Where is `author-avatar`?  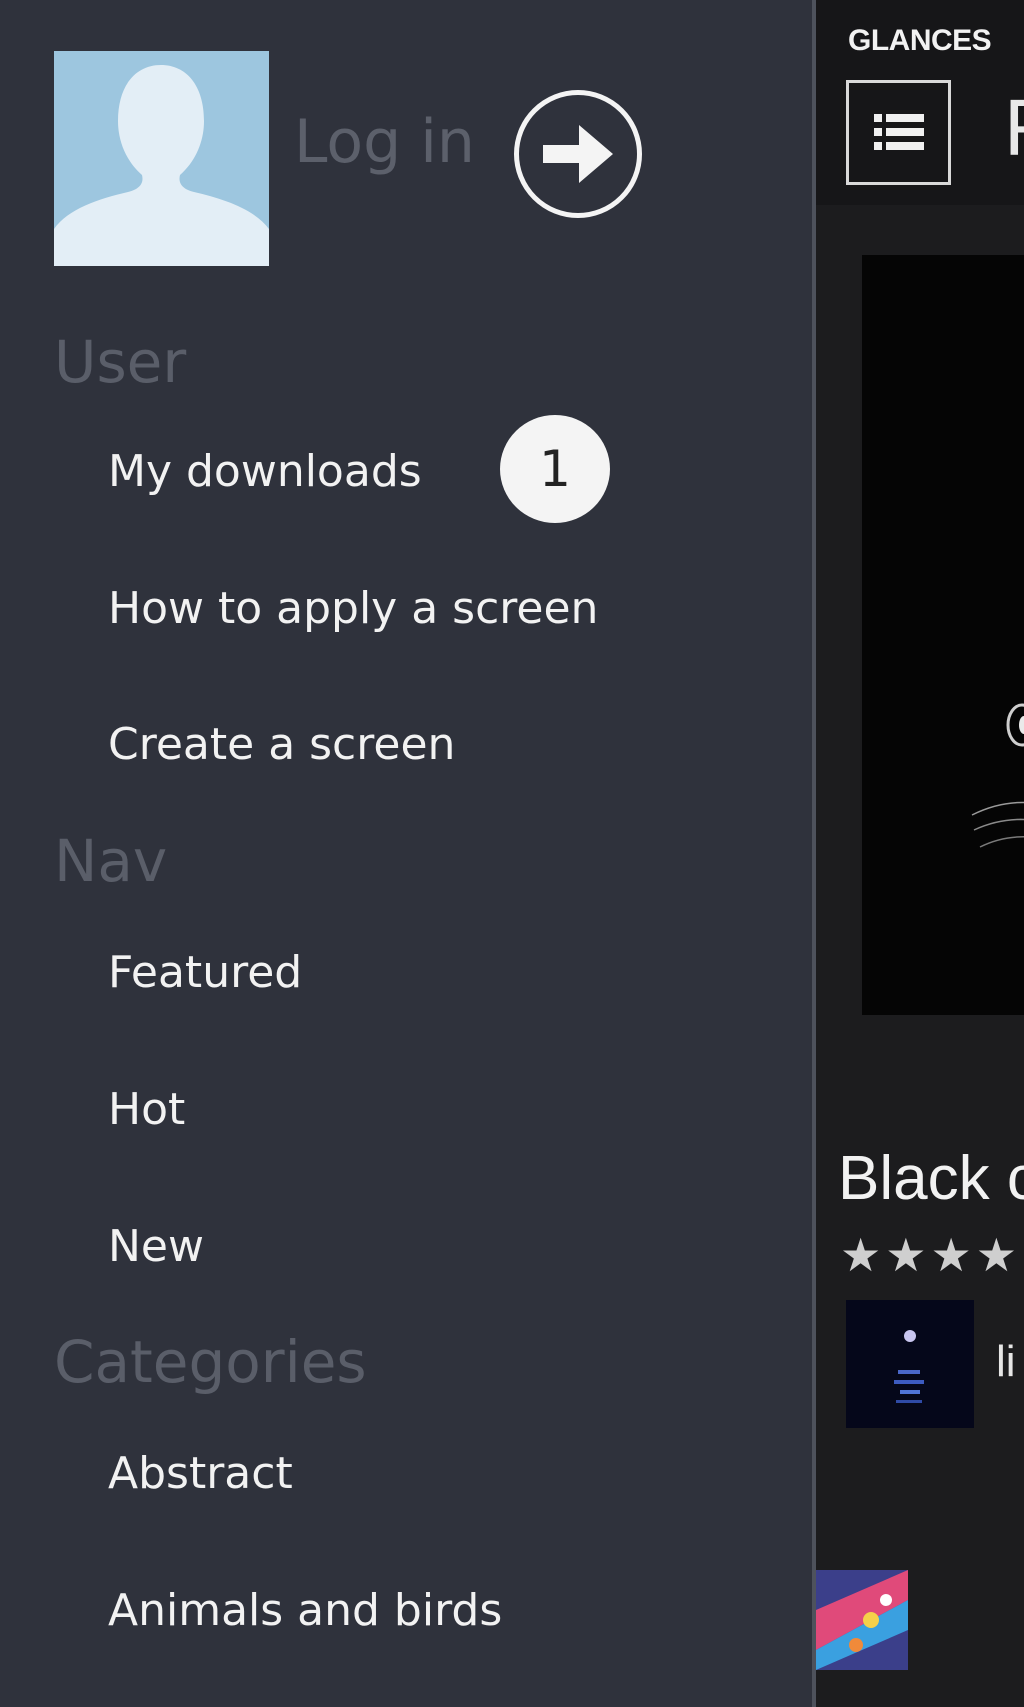 author-avatar is located at coordinates (910, 1364).